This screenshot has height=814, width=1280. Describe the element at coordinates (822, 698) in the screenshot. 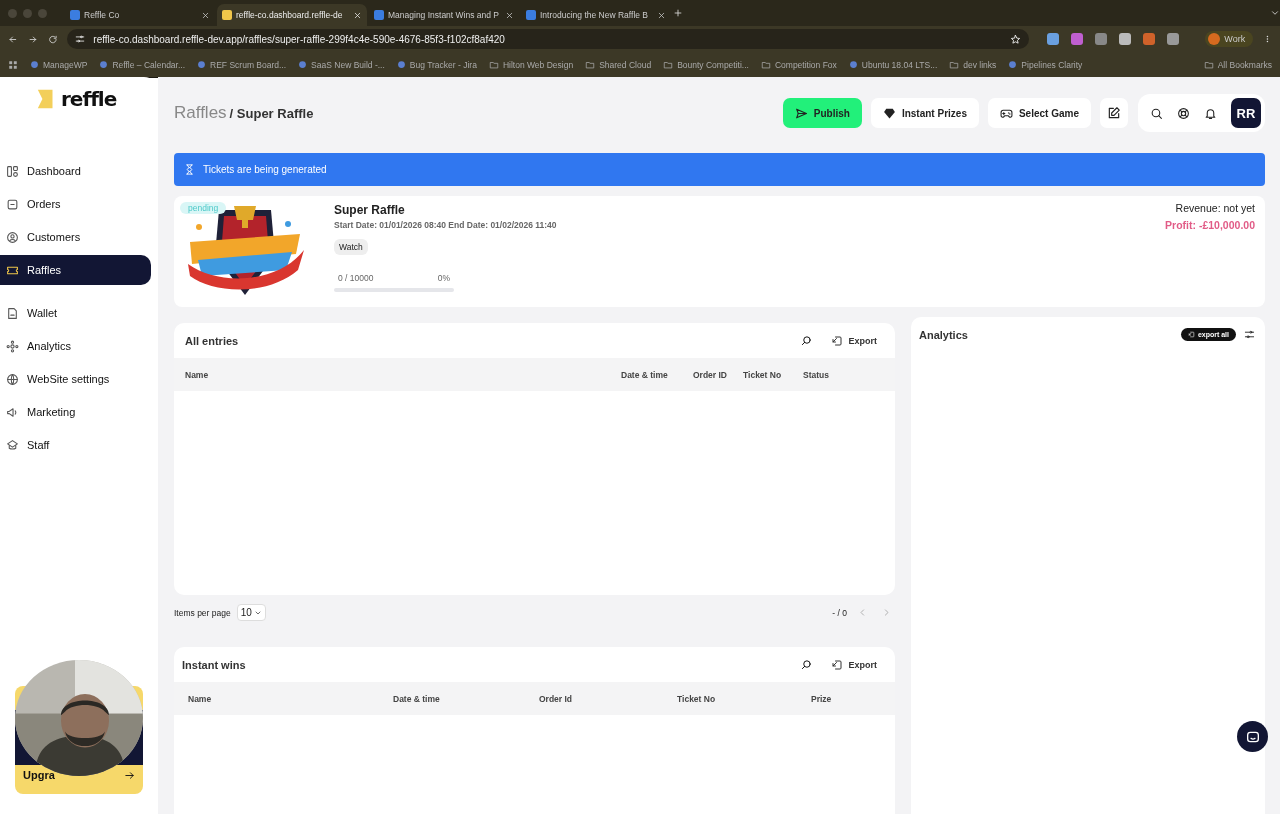

I see `column-header: Prize` at that location.